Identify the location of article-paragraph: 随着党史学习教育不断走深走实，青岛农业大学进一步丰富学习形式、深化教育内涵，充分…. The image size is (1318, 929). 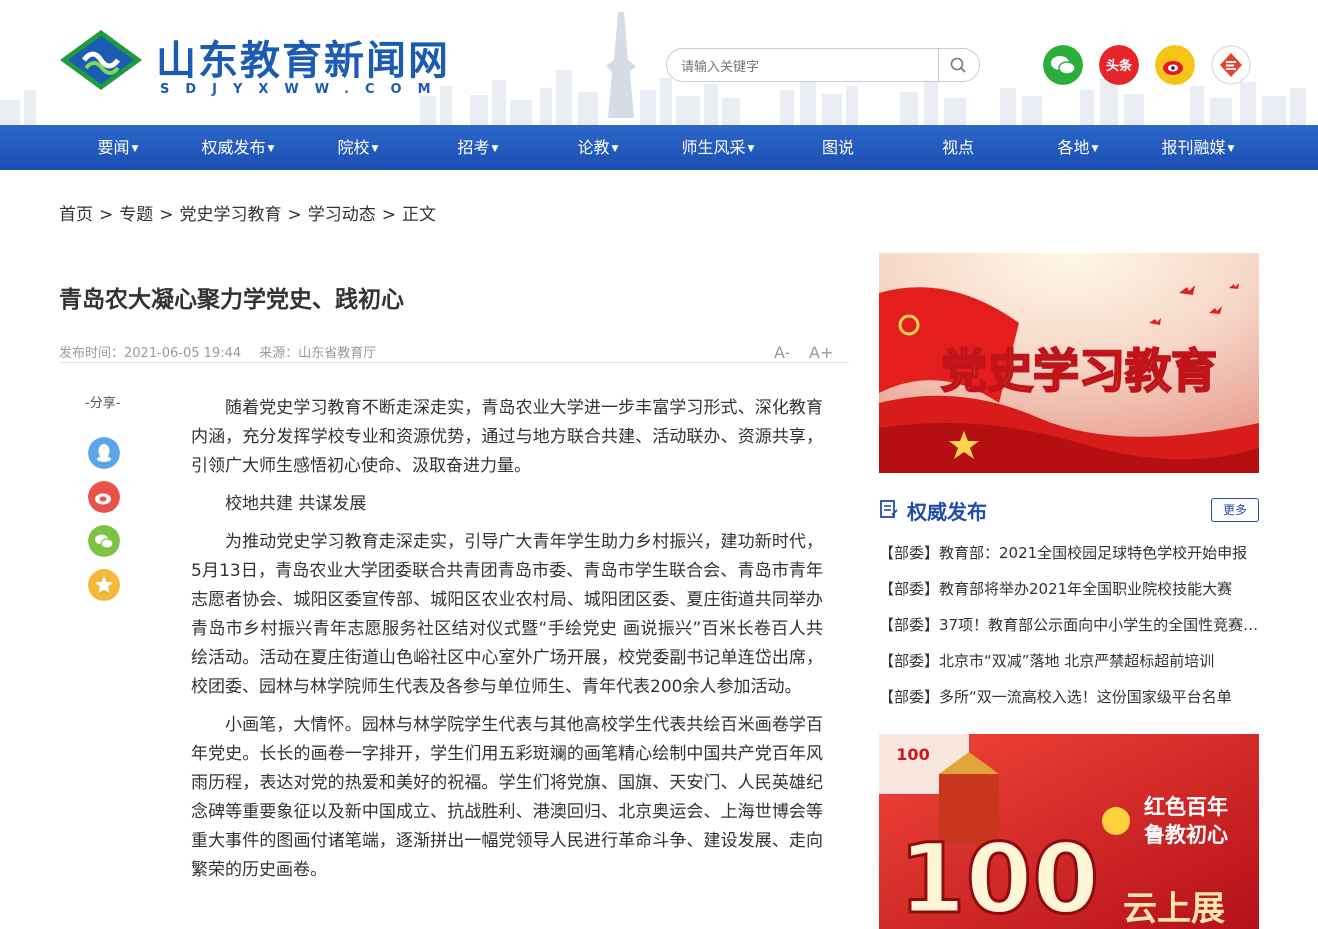
(507, 437).